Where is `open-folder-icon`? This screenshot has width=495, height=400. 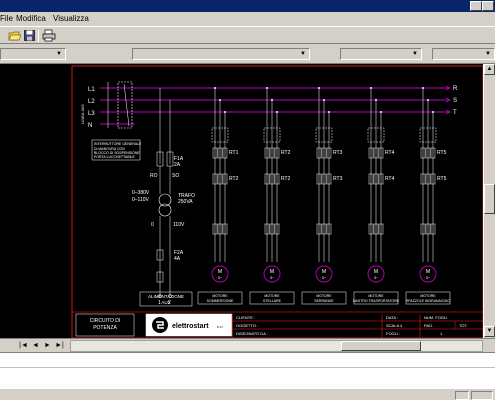 open-folder-icon is located at coordinates (15, 35).